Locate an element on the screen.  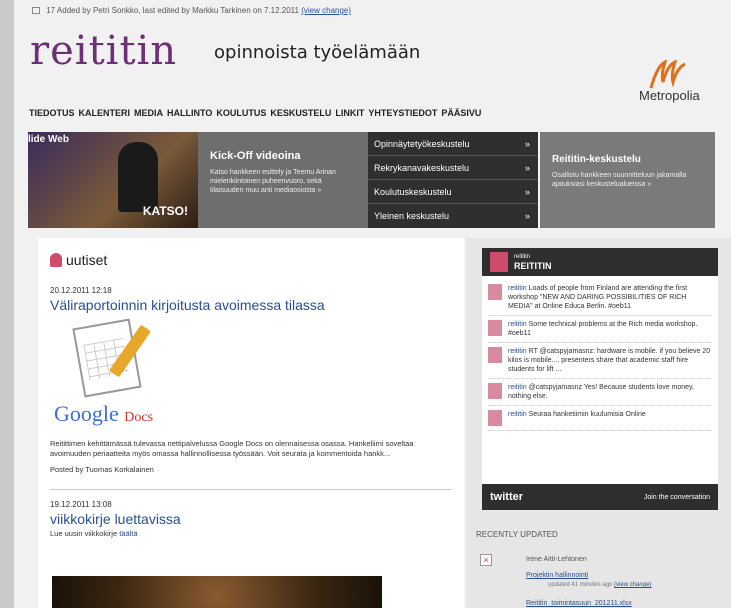
close-icon: × is located at coordinates (486, 560).